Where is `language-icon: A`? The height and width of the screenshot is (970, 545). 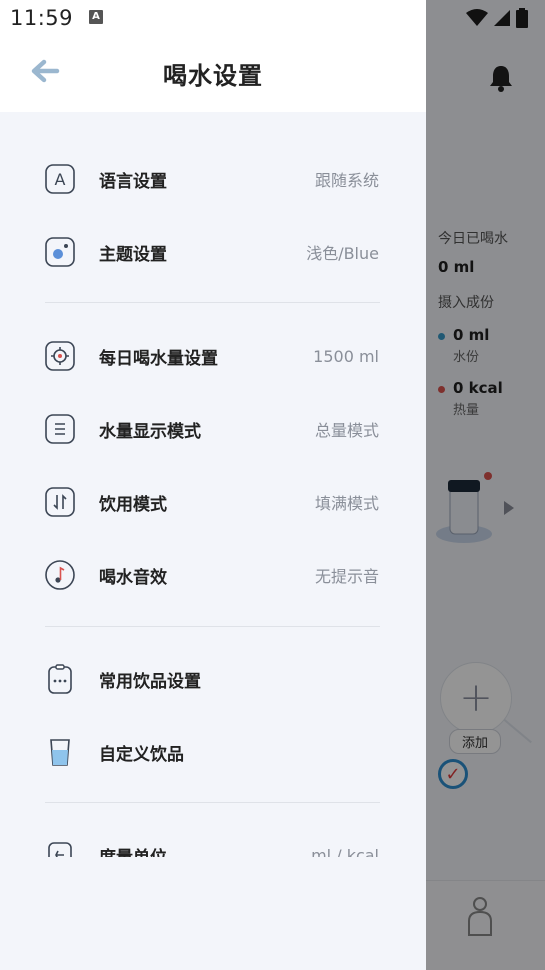
language-icon: A is located at coordinates (60, 179).